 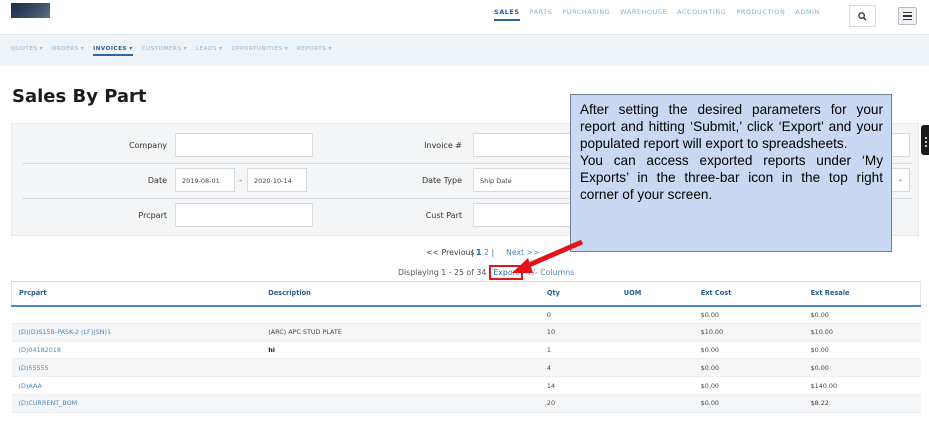 What do you see at coordinates (152, 215) in the screenshot?
I see `prcpart-label: Prcpart` at bounding box center [152, 215].